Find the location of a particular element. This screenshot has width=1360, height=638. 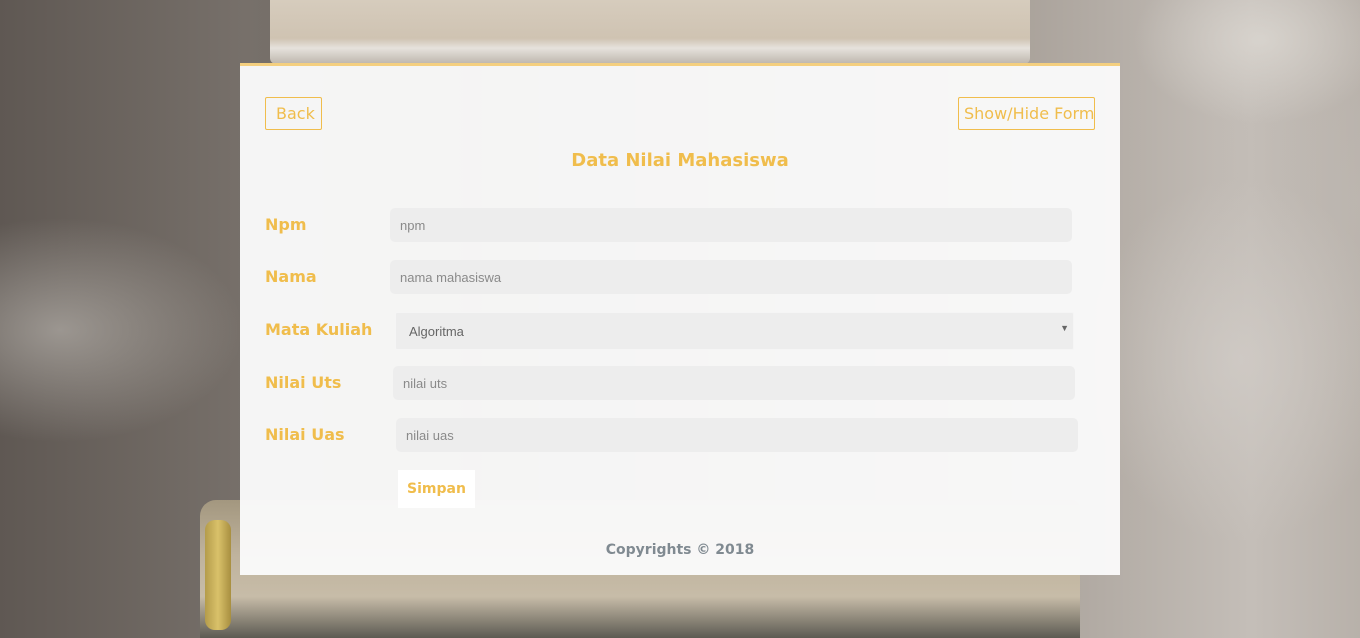

background-book-edge is located at coordinates (218, 575).